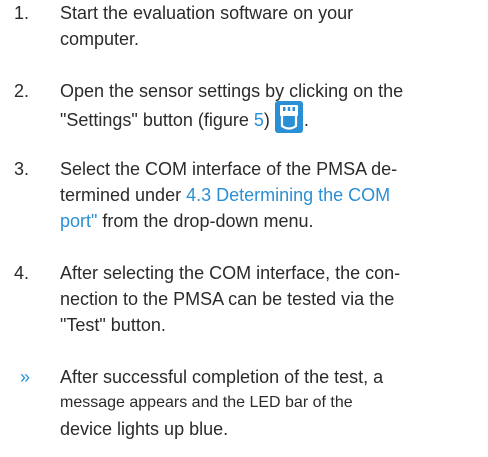 The width and height of the screenshot is (488, 457). What do you see at coordinates (22, 91) in the screenshot?
I see `step-number: 2.` at bounding box center [22, 91].